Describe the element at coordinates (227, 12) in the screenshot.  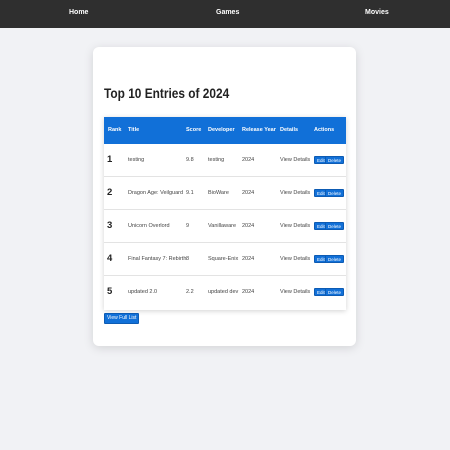
I see `nav-games-link: Games` at that location.